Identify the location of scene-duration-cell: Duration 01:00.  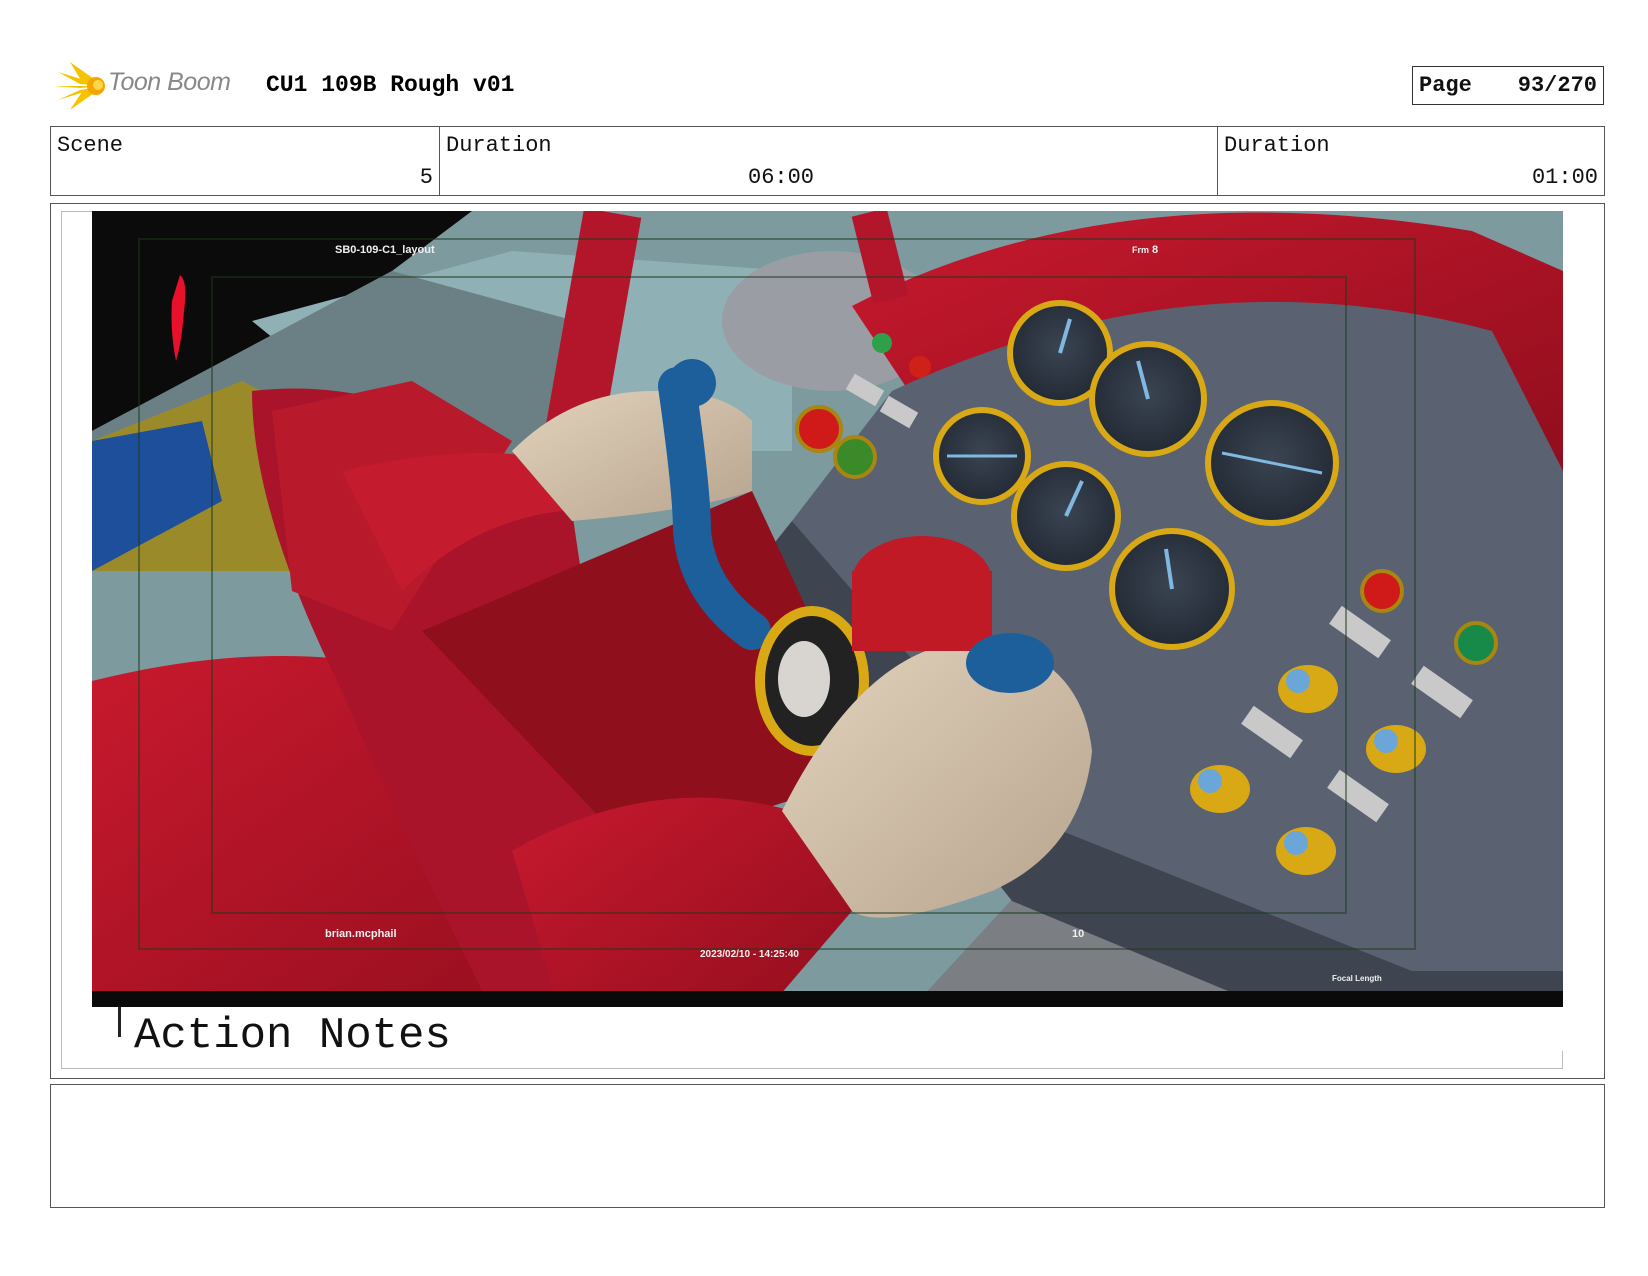
(1411, 161).